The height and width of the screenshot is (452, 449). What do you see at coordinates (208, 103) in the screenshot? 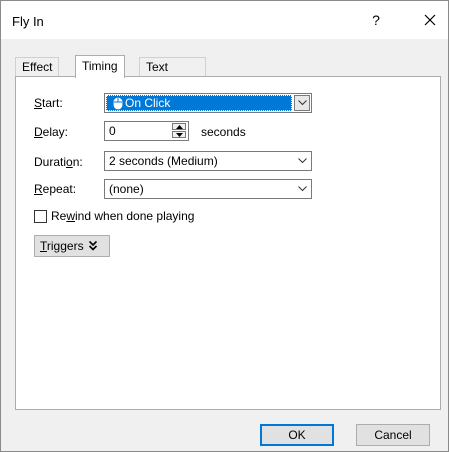
I see `start-dropdown: On Click` at bounding box center [208, 103].